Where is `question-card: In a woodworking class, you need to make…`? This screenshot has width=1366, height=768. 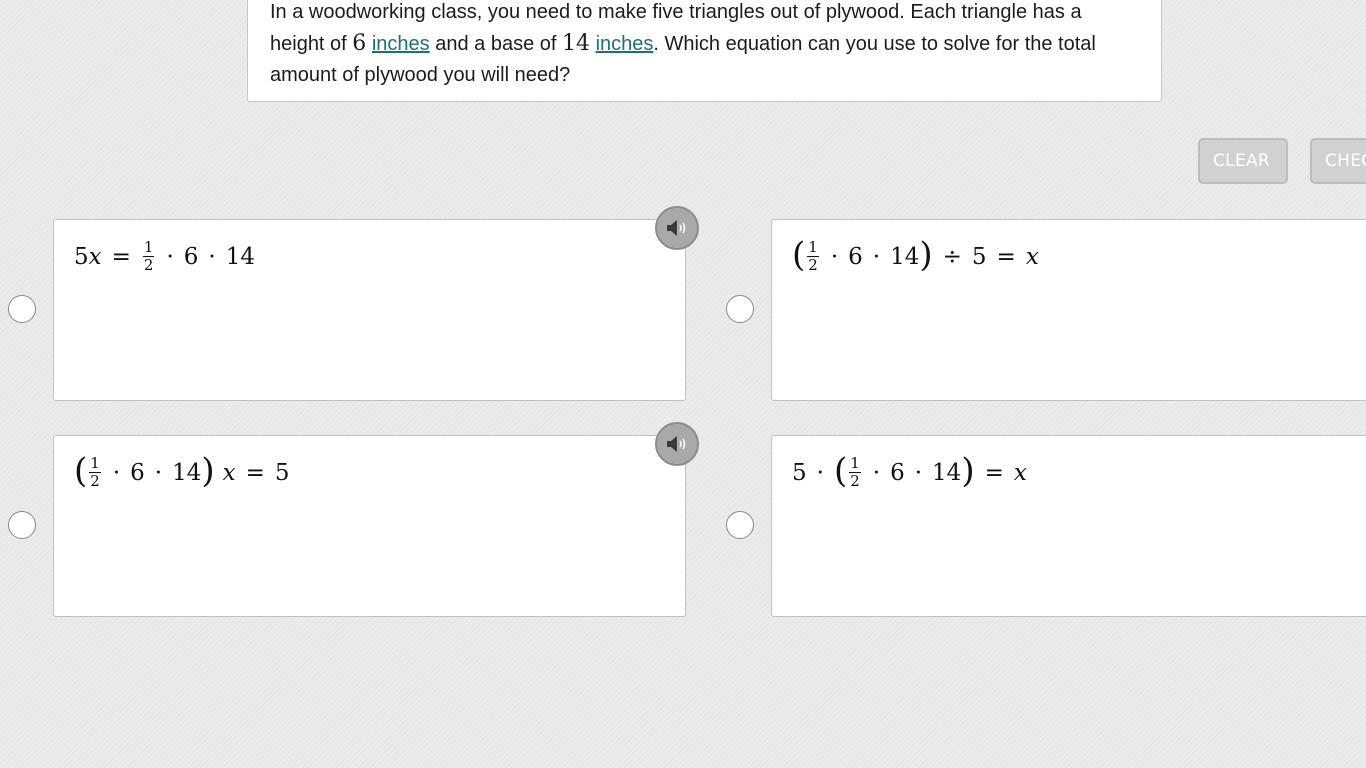 question-card: In a woodworking class, you need to make… is located at coordinates (704, 51).